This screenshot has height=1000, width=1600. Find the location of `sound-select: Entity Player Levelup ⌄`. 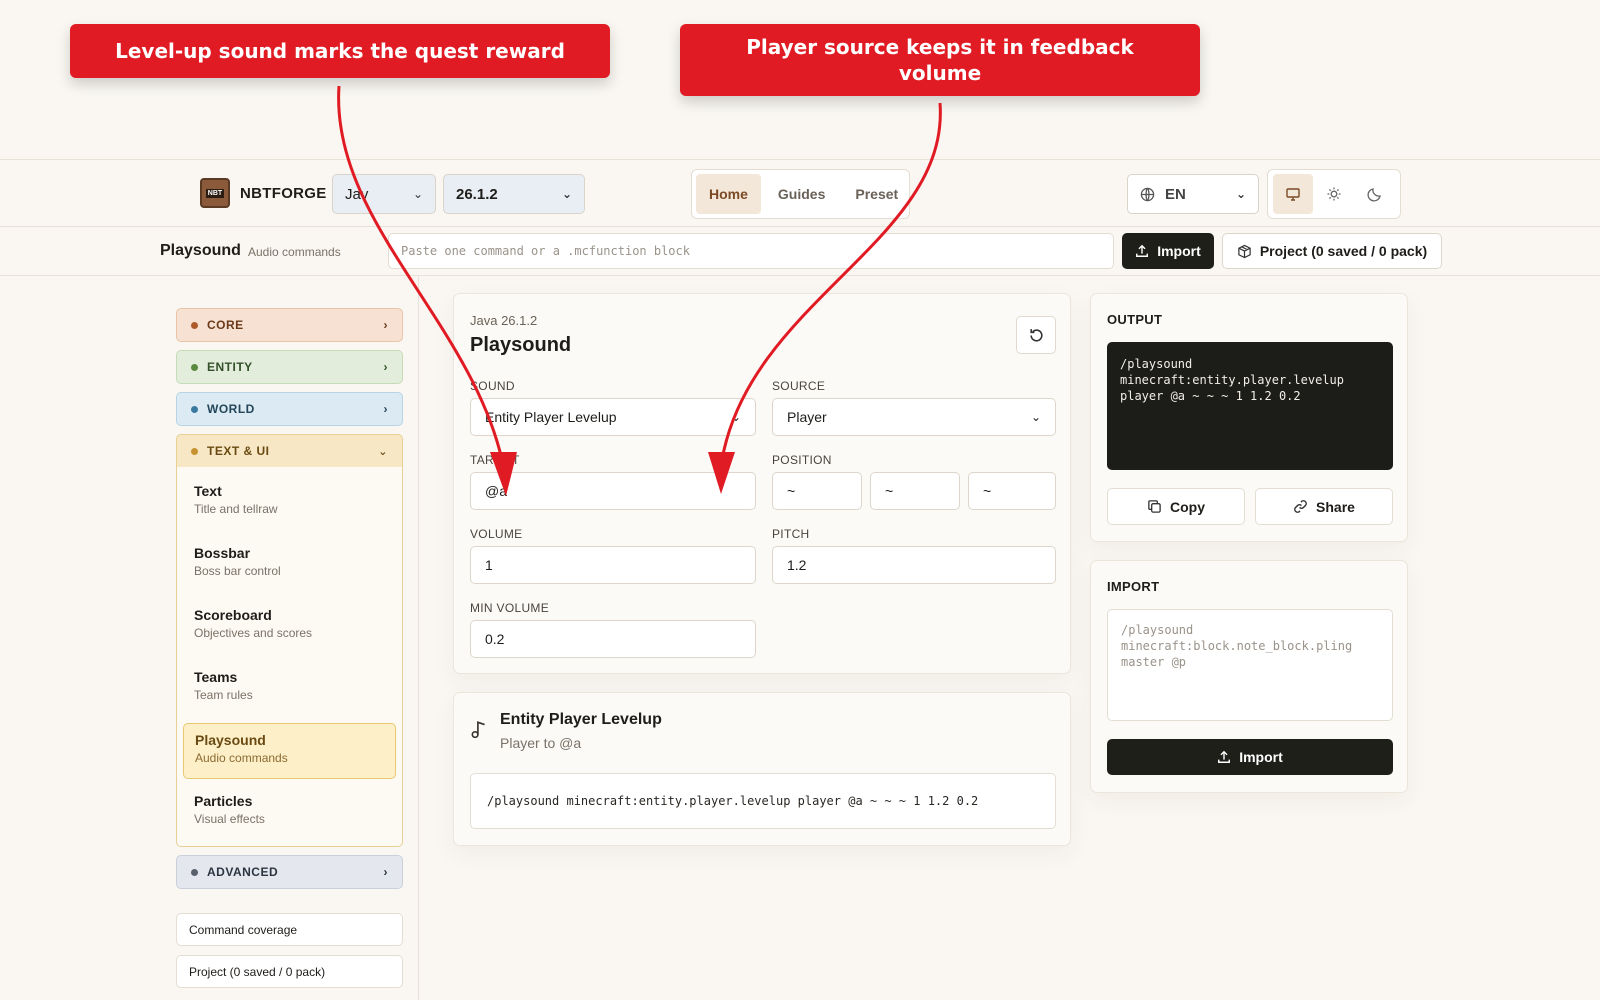

sound-select: Entity Player Levelup ⌄ is located at coordinates (613, 417).